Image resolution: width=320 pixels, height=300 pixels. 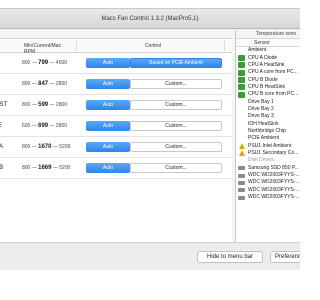 I want to click on fan-current-rpm: 847, so click(x=43, y=84).